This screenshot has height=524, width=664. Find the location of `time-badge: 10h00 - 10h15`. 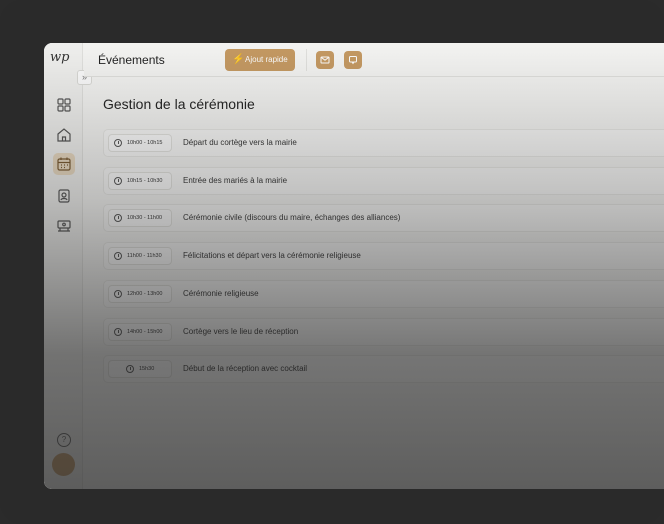

time-badge: 10h00 - 10h15 is located at coordinates (140, 143).